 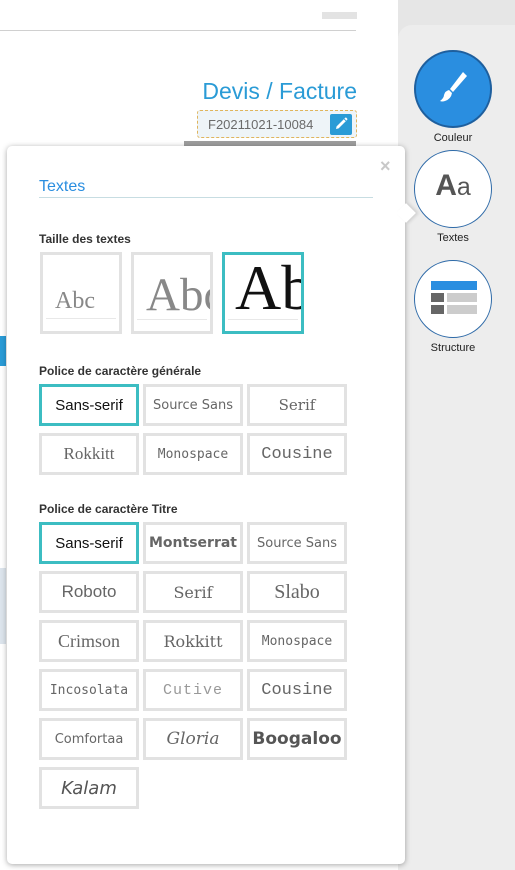 What do you see at coordinates (463, 187) in the screenshot?
I see `text-icon-small-letter: a` at bounding box center [463, 187].